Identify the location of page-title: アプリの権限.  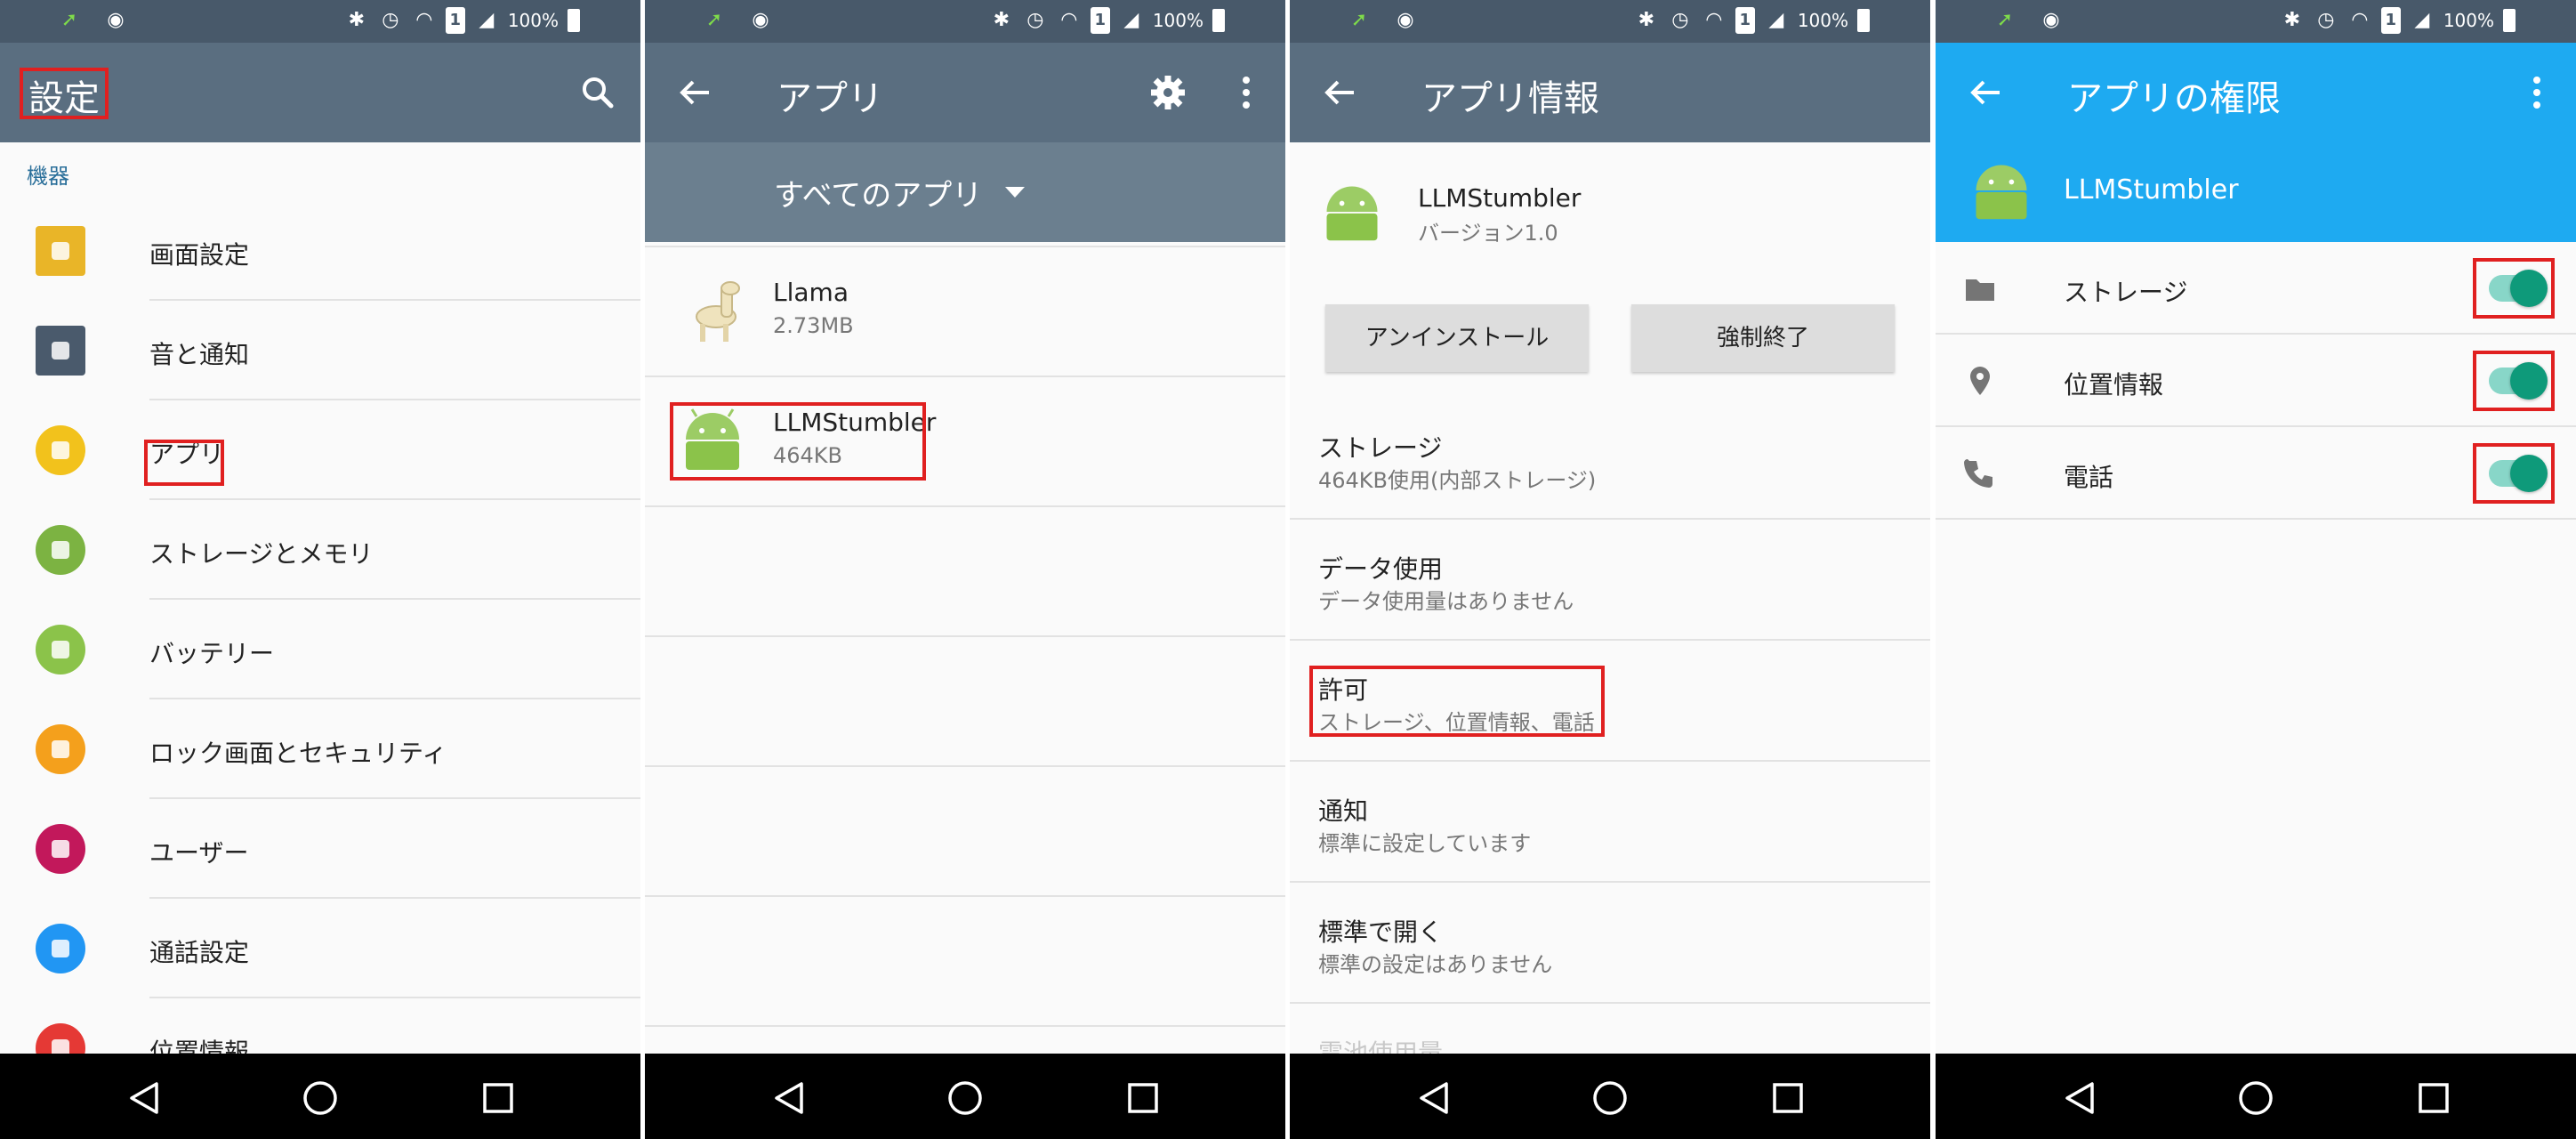
(2174, 98).